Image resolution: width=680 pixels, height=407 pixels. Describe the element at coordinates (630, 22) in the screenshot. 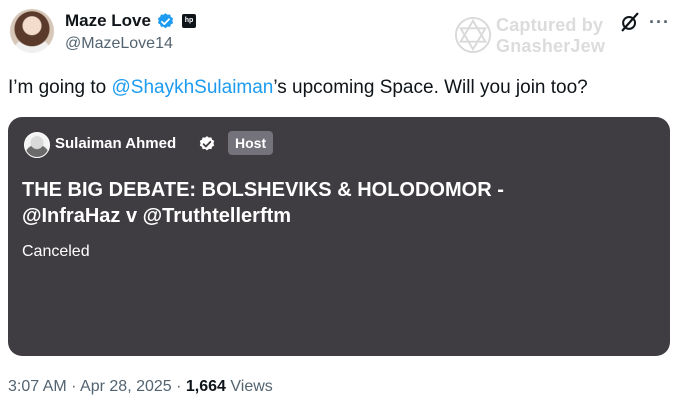

I see `grok-icon` at that location.